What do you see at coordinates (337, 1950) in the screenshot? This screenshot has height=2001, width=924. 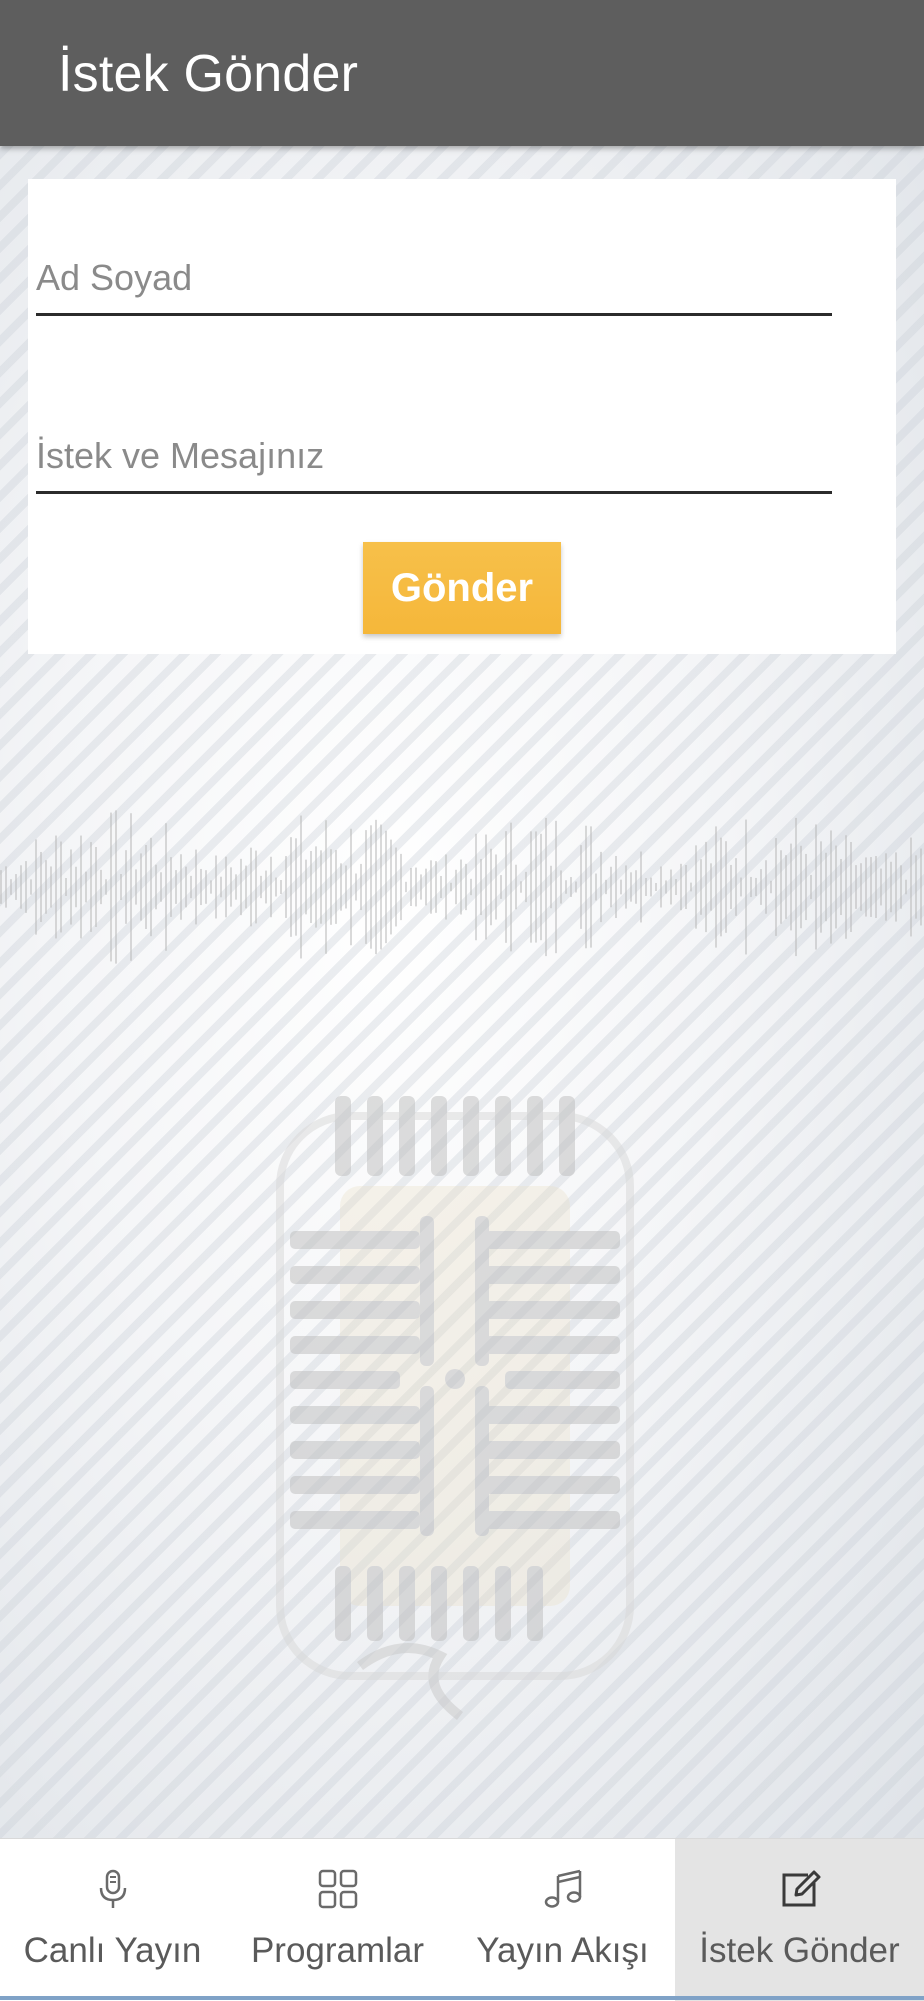 I see `nav-label-programs: Programlar` at bounding box center [337, 1950].